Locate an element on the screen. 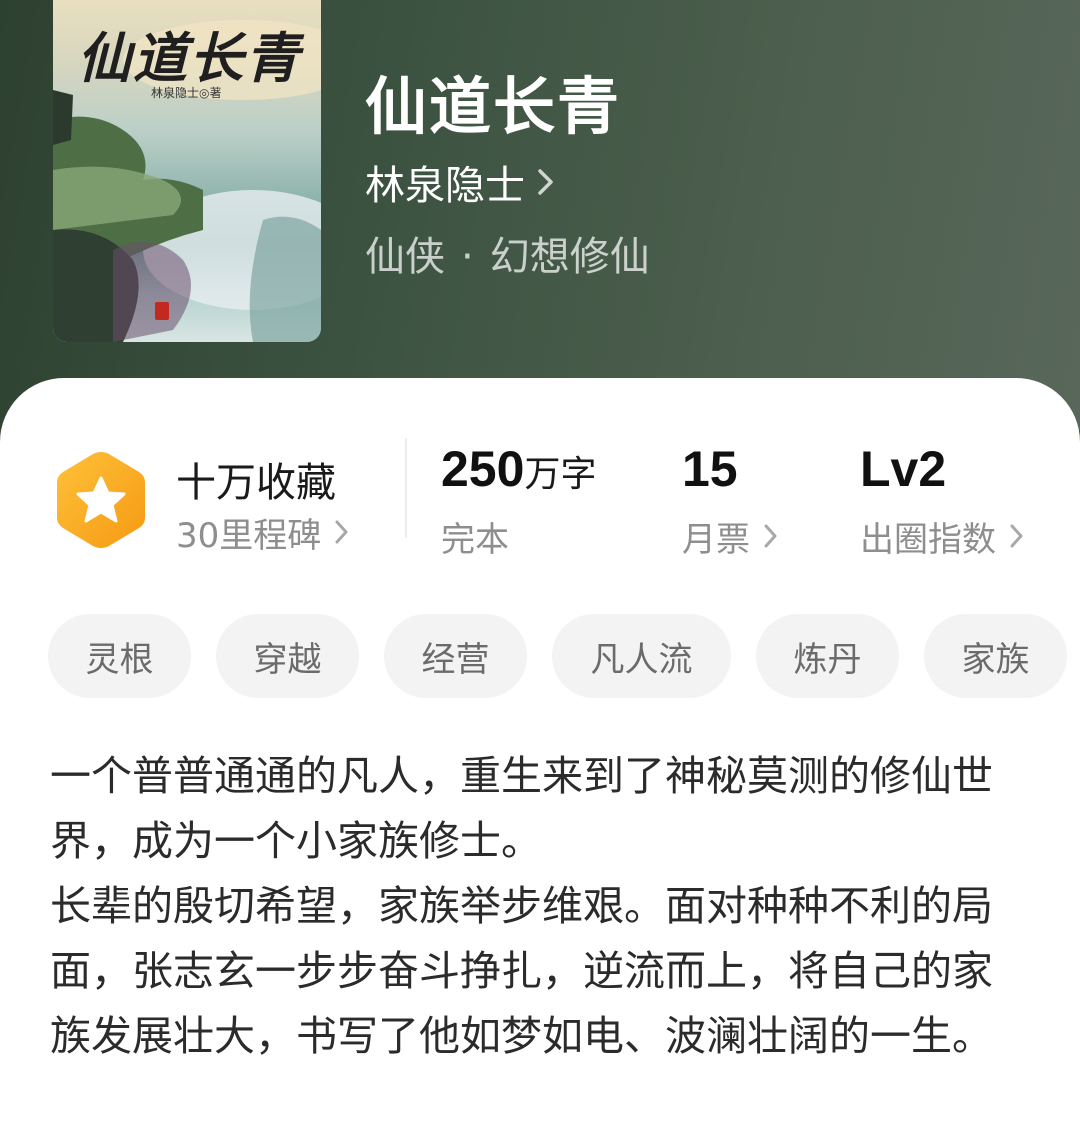 Image resolution: width=1080 pixels, height=1148 pixels. synopsis-paragraph: 一个普普通通的凡人，重生来到了神秘莫测的修仙世界，成为一个小家族修士。 is located at coordinates (521, 808).